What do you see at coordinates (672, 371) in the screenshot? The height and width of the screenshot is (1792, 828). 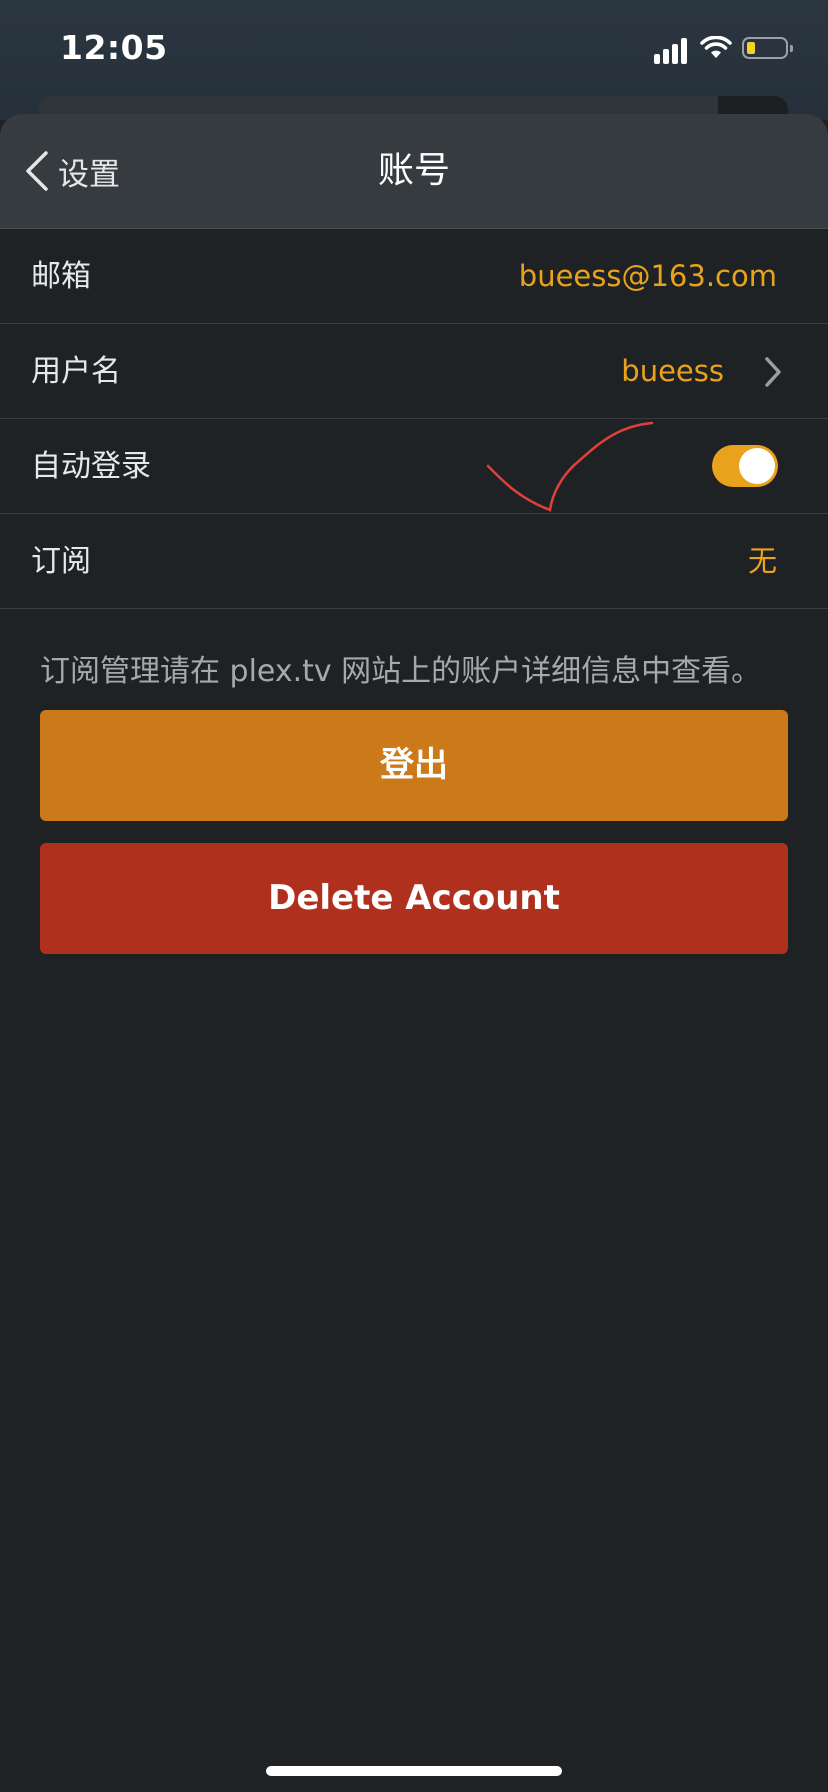 I see `username-value: bueess` at bounding box center [672, 371].